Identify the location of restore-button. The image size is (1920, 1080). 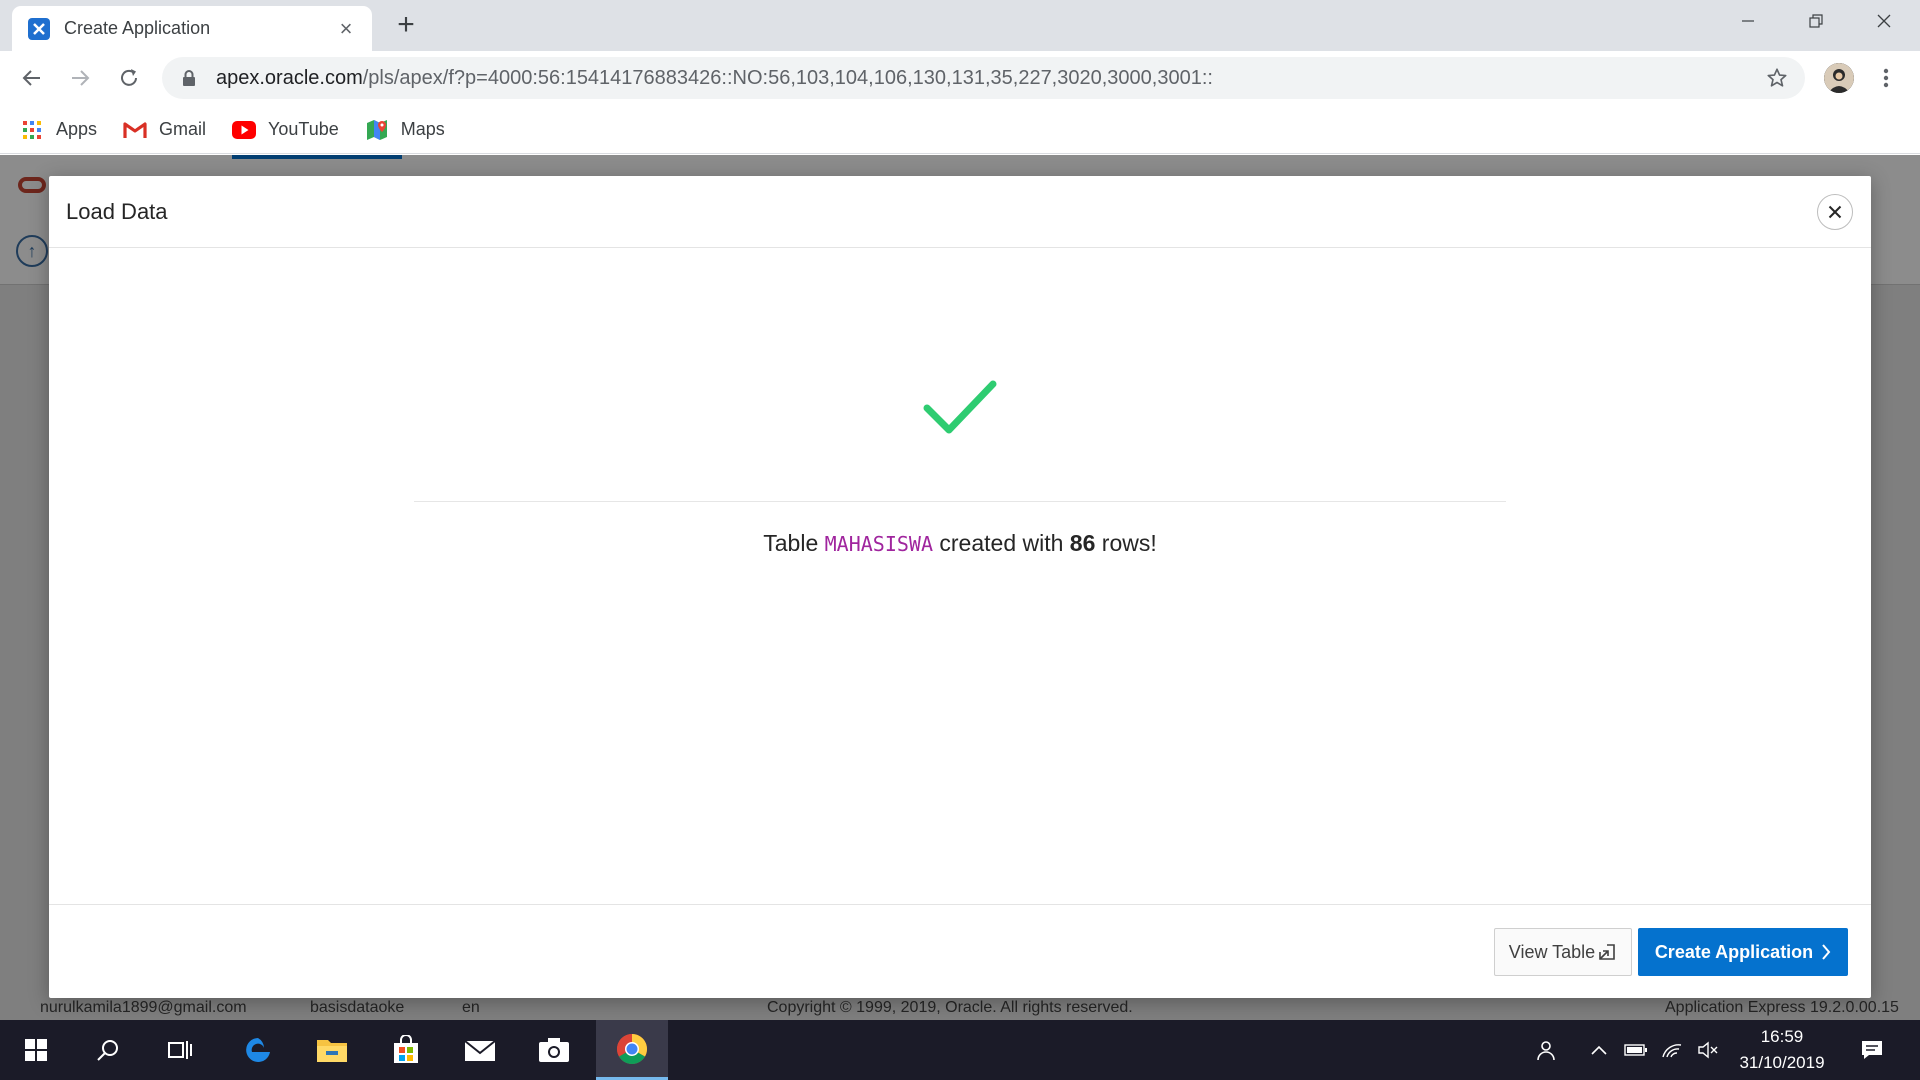
(1816, 21).